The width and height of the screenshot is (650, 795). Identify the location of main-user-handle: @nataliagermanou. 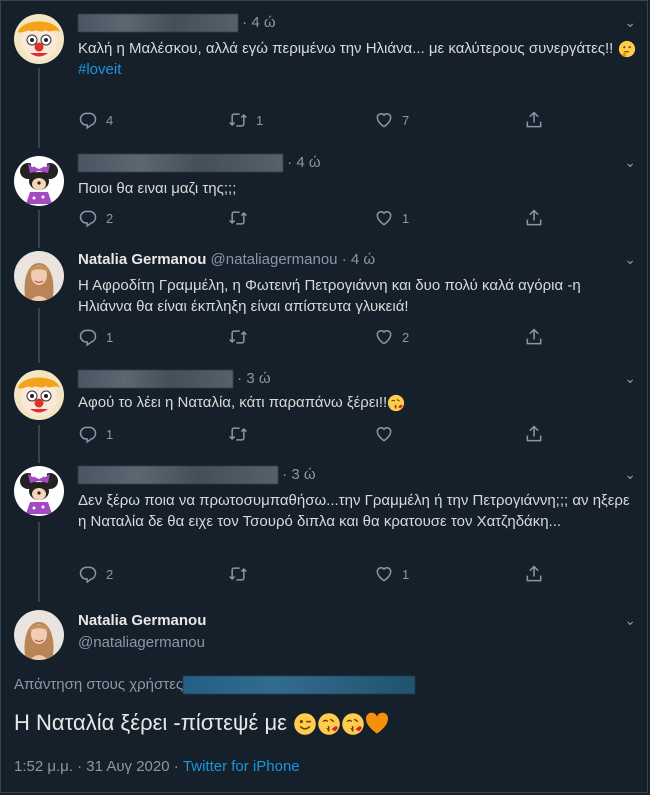
(141, 642).